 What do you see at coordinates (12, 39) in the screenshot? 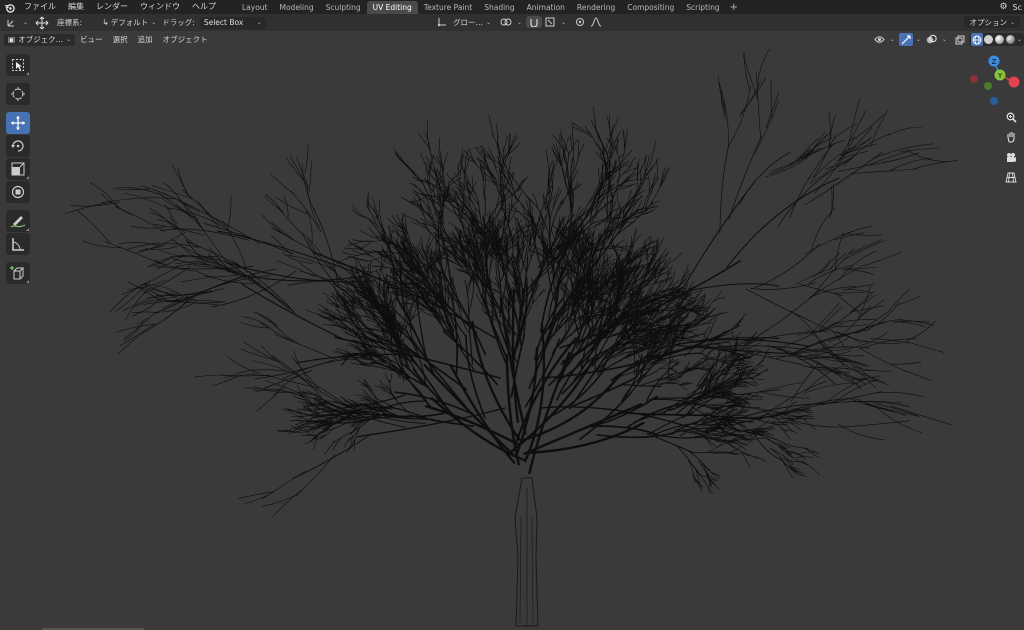
I see `object-mode-icon: ▣` at bounding box center [12, 39].